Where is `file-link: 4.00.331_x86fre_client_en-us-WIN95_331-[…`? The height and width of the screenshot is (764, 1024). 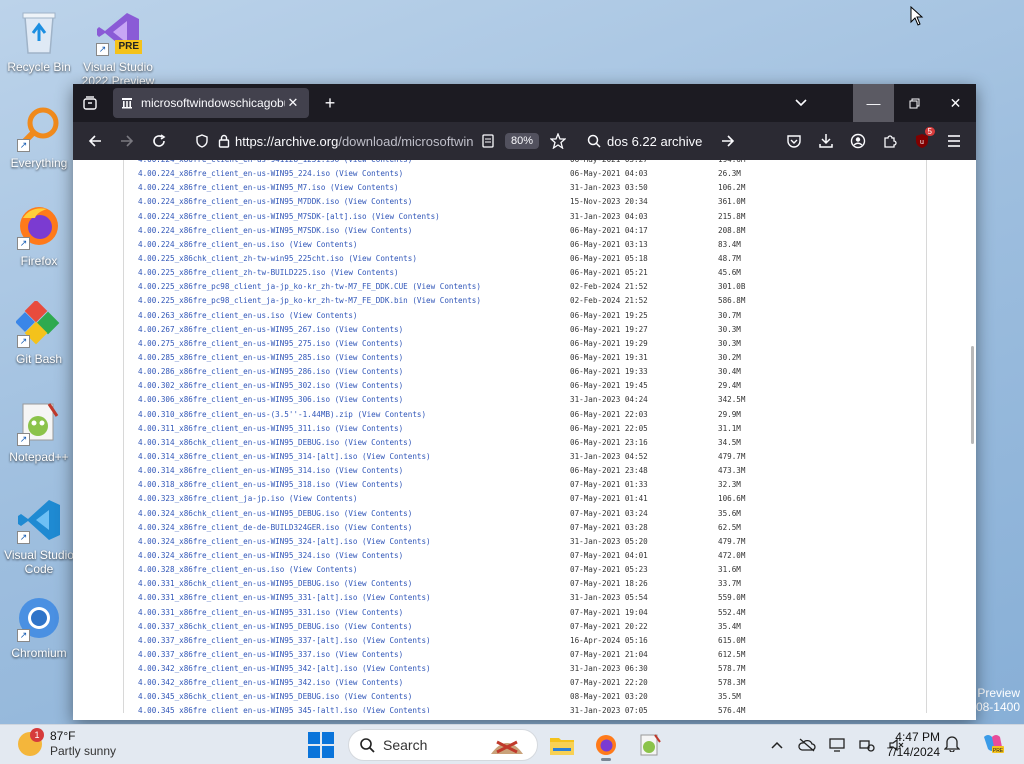
file-link: 4.00.331_x86fre_client_en-us-WIN95_331-[… is located at coordinates (247, 597).